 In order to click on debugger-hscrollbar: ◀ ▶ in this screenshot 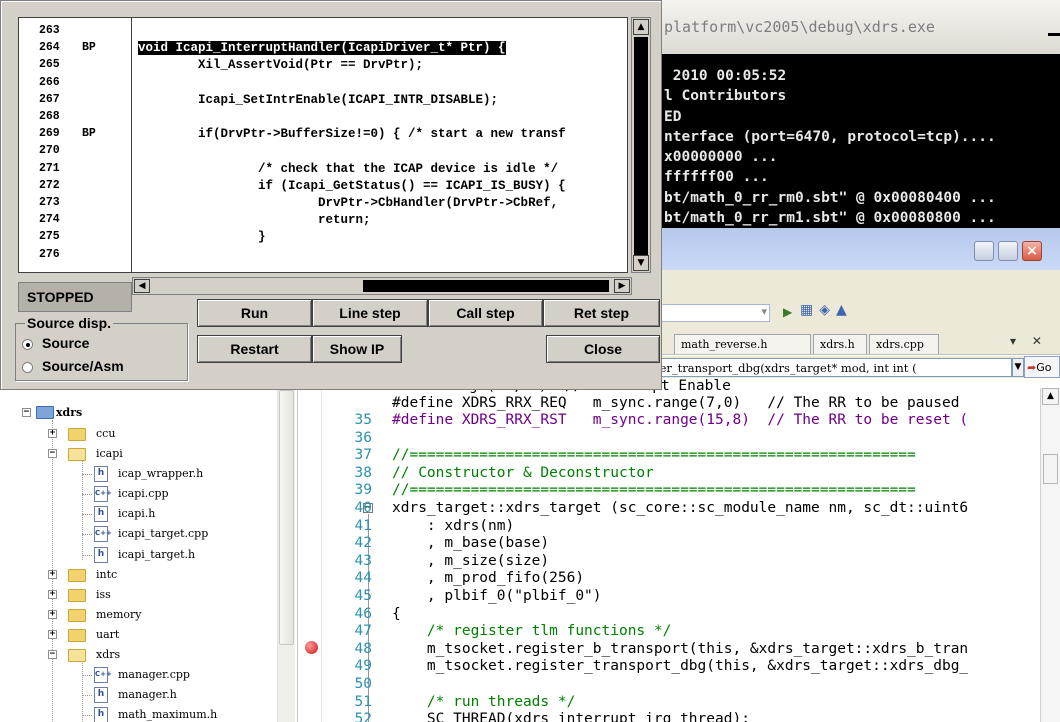, I will do `click(382, 286)`.